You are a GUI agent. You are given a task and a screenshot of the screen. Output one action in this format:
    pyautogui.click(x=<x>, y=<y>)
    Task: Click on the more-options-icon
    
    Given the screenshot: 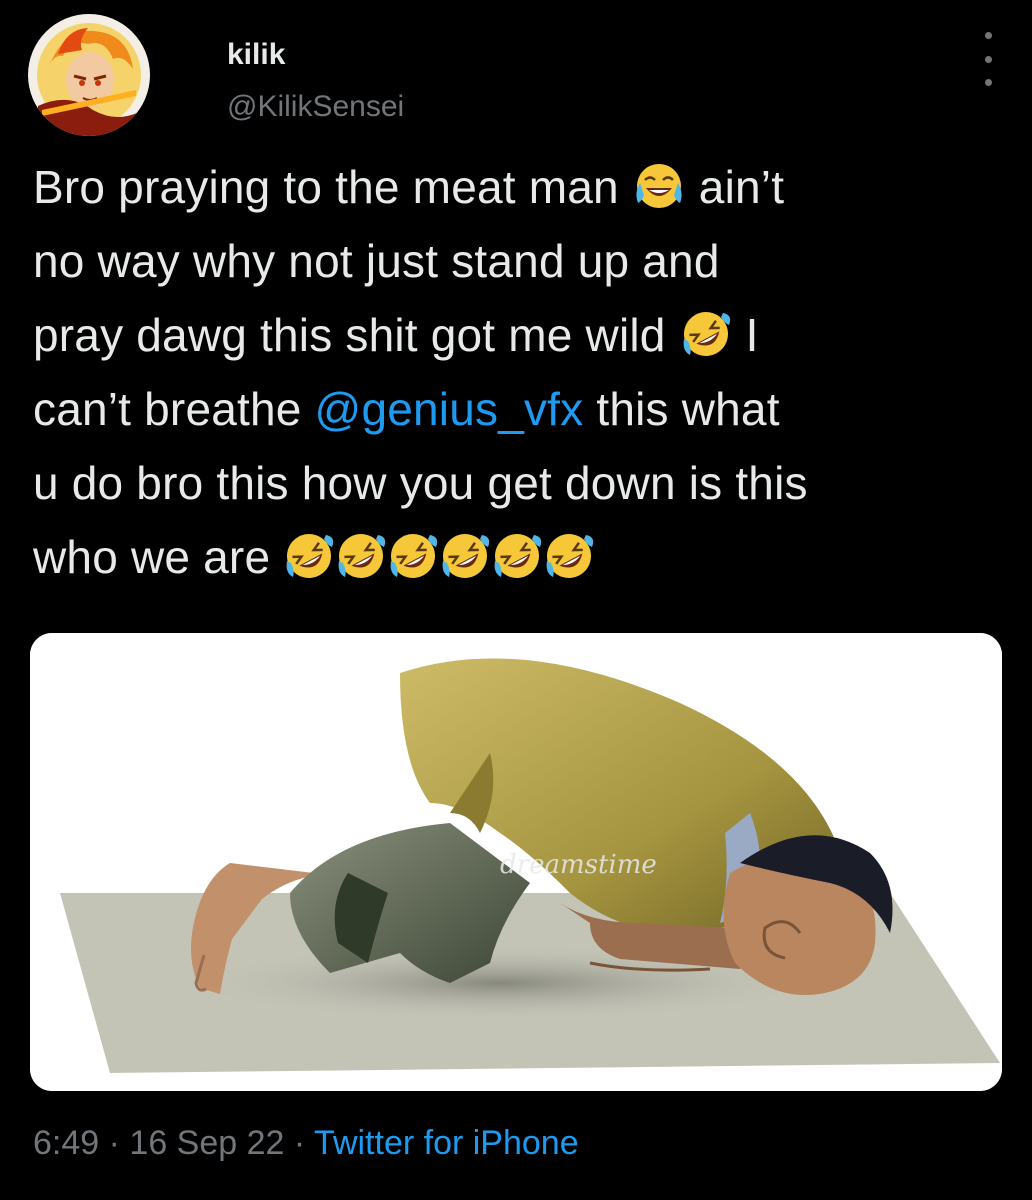 What is the action you would take?
    pyautogui.click(x=988, y=59)
    